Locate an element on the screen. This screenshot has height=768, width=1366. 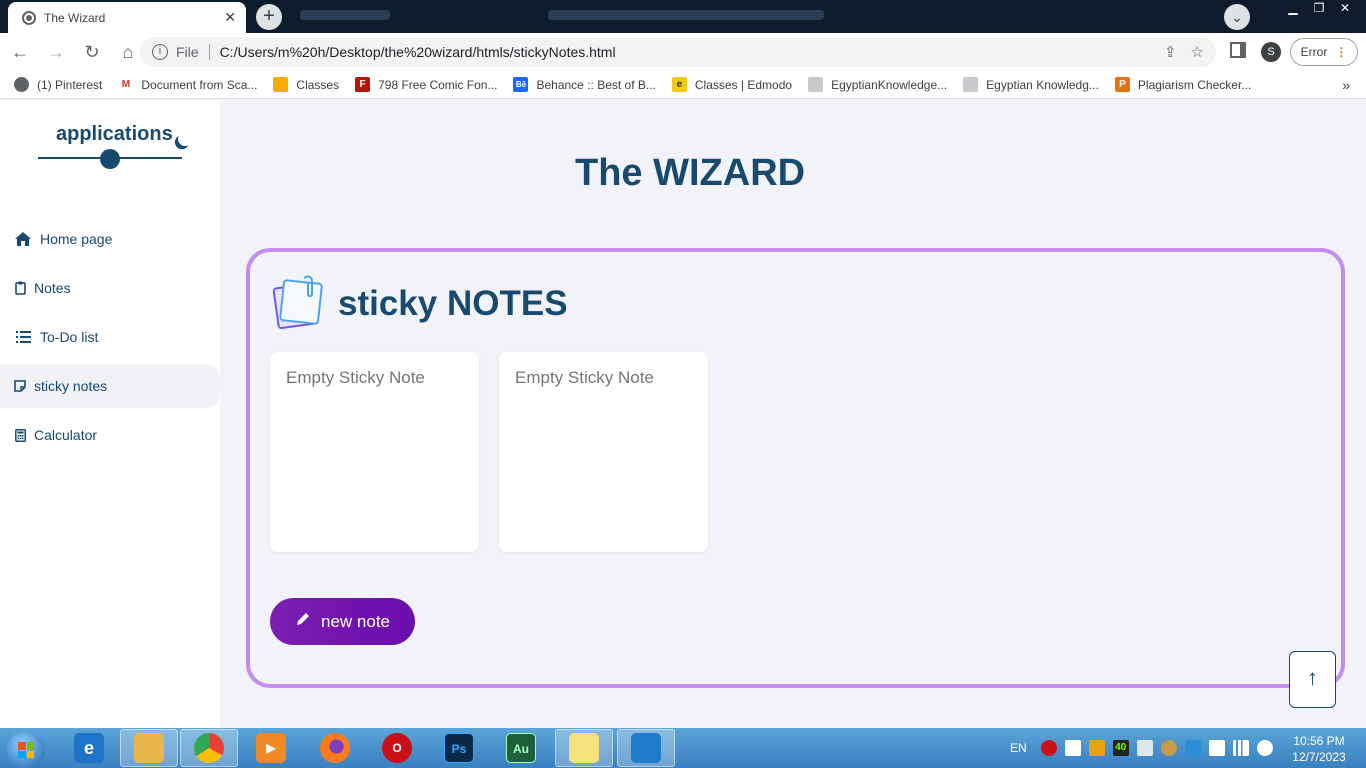
classroom-icon is located at coordinates (281, 84).